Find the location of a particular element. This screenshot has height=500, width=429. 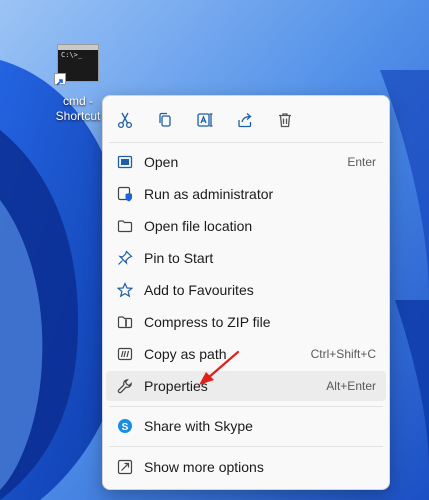

menu-item-pin-to-start: Pin to Start is located at coordinates (246, 258).